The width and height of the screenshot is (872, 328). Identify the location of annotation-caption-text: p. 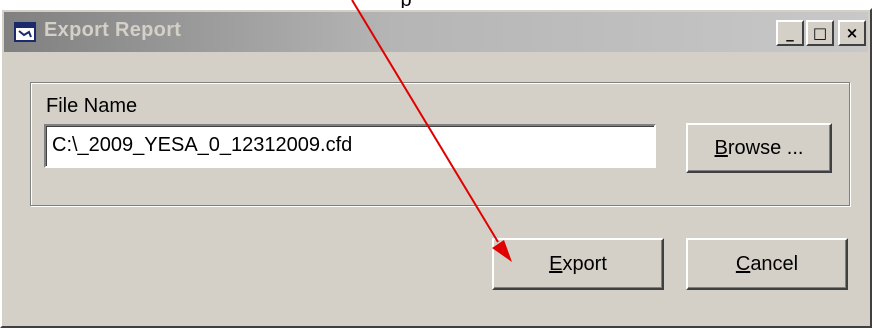
(405, 4).